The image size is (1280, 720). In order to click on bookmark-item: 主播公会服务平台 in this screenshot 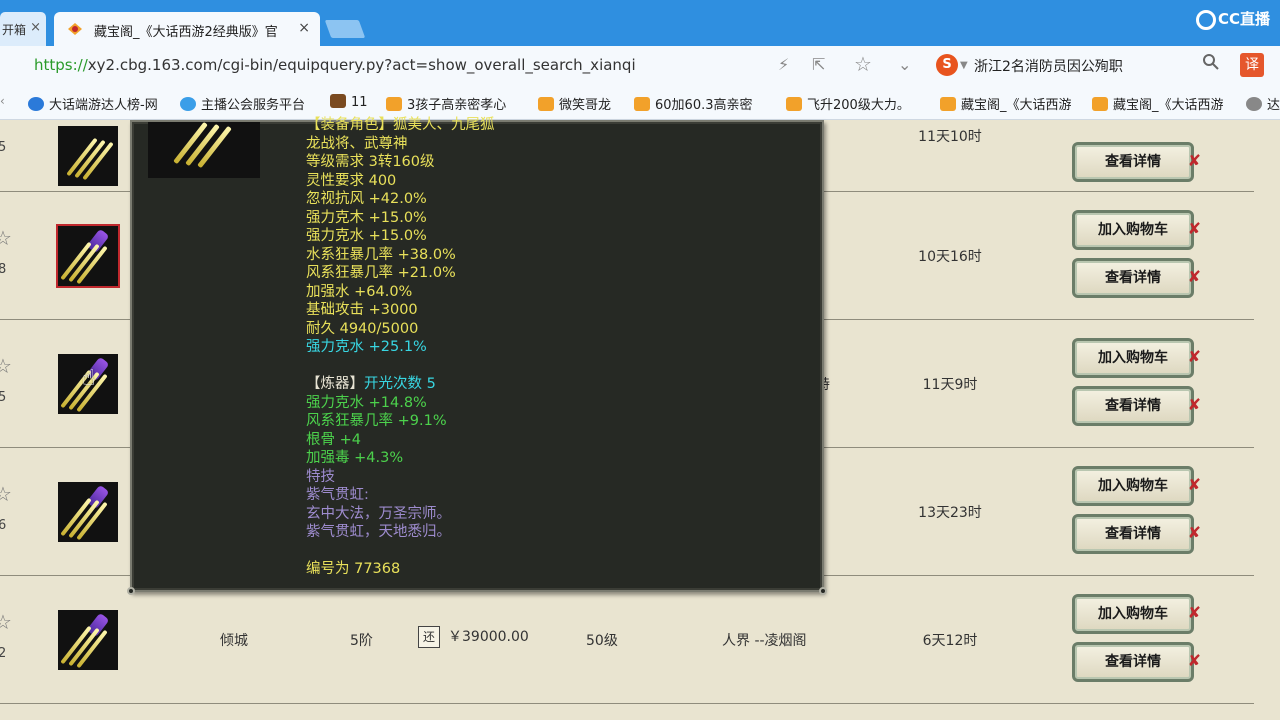, I will do `click(250, 103)`.